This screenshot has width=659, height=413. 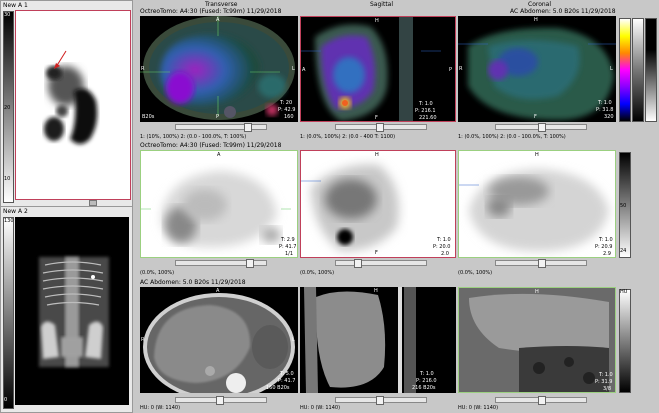 I want to click on slice-info: P: 31.9, so click(x=604, y=382).